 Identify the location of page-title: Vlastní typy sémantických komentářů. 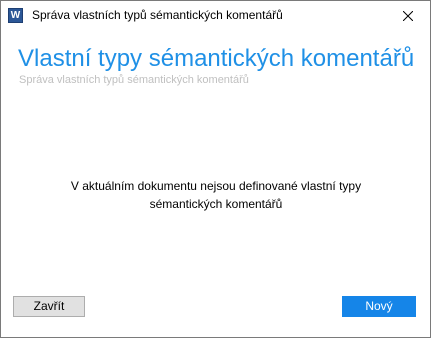
(216, 58).